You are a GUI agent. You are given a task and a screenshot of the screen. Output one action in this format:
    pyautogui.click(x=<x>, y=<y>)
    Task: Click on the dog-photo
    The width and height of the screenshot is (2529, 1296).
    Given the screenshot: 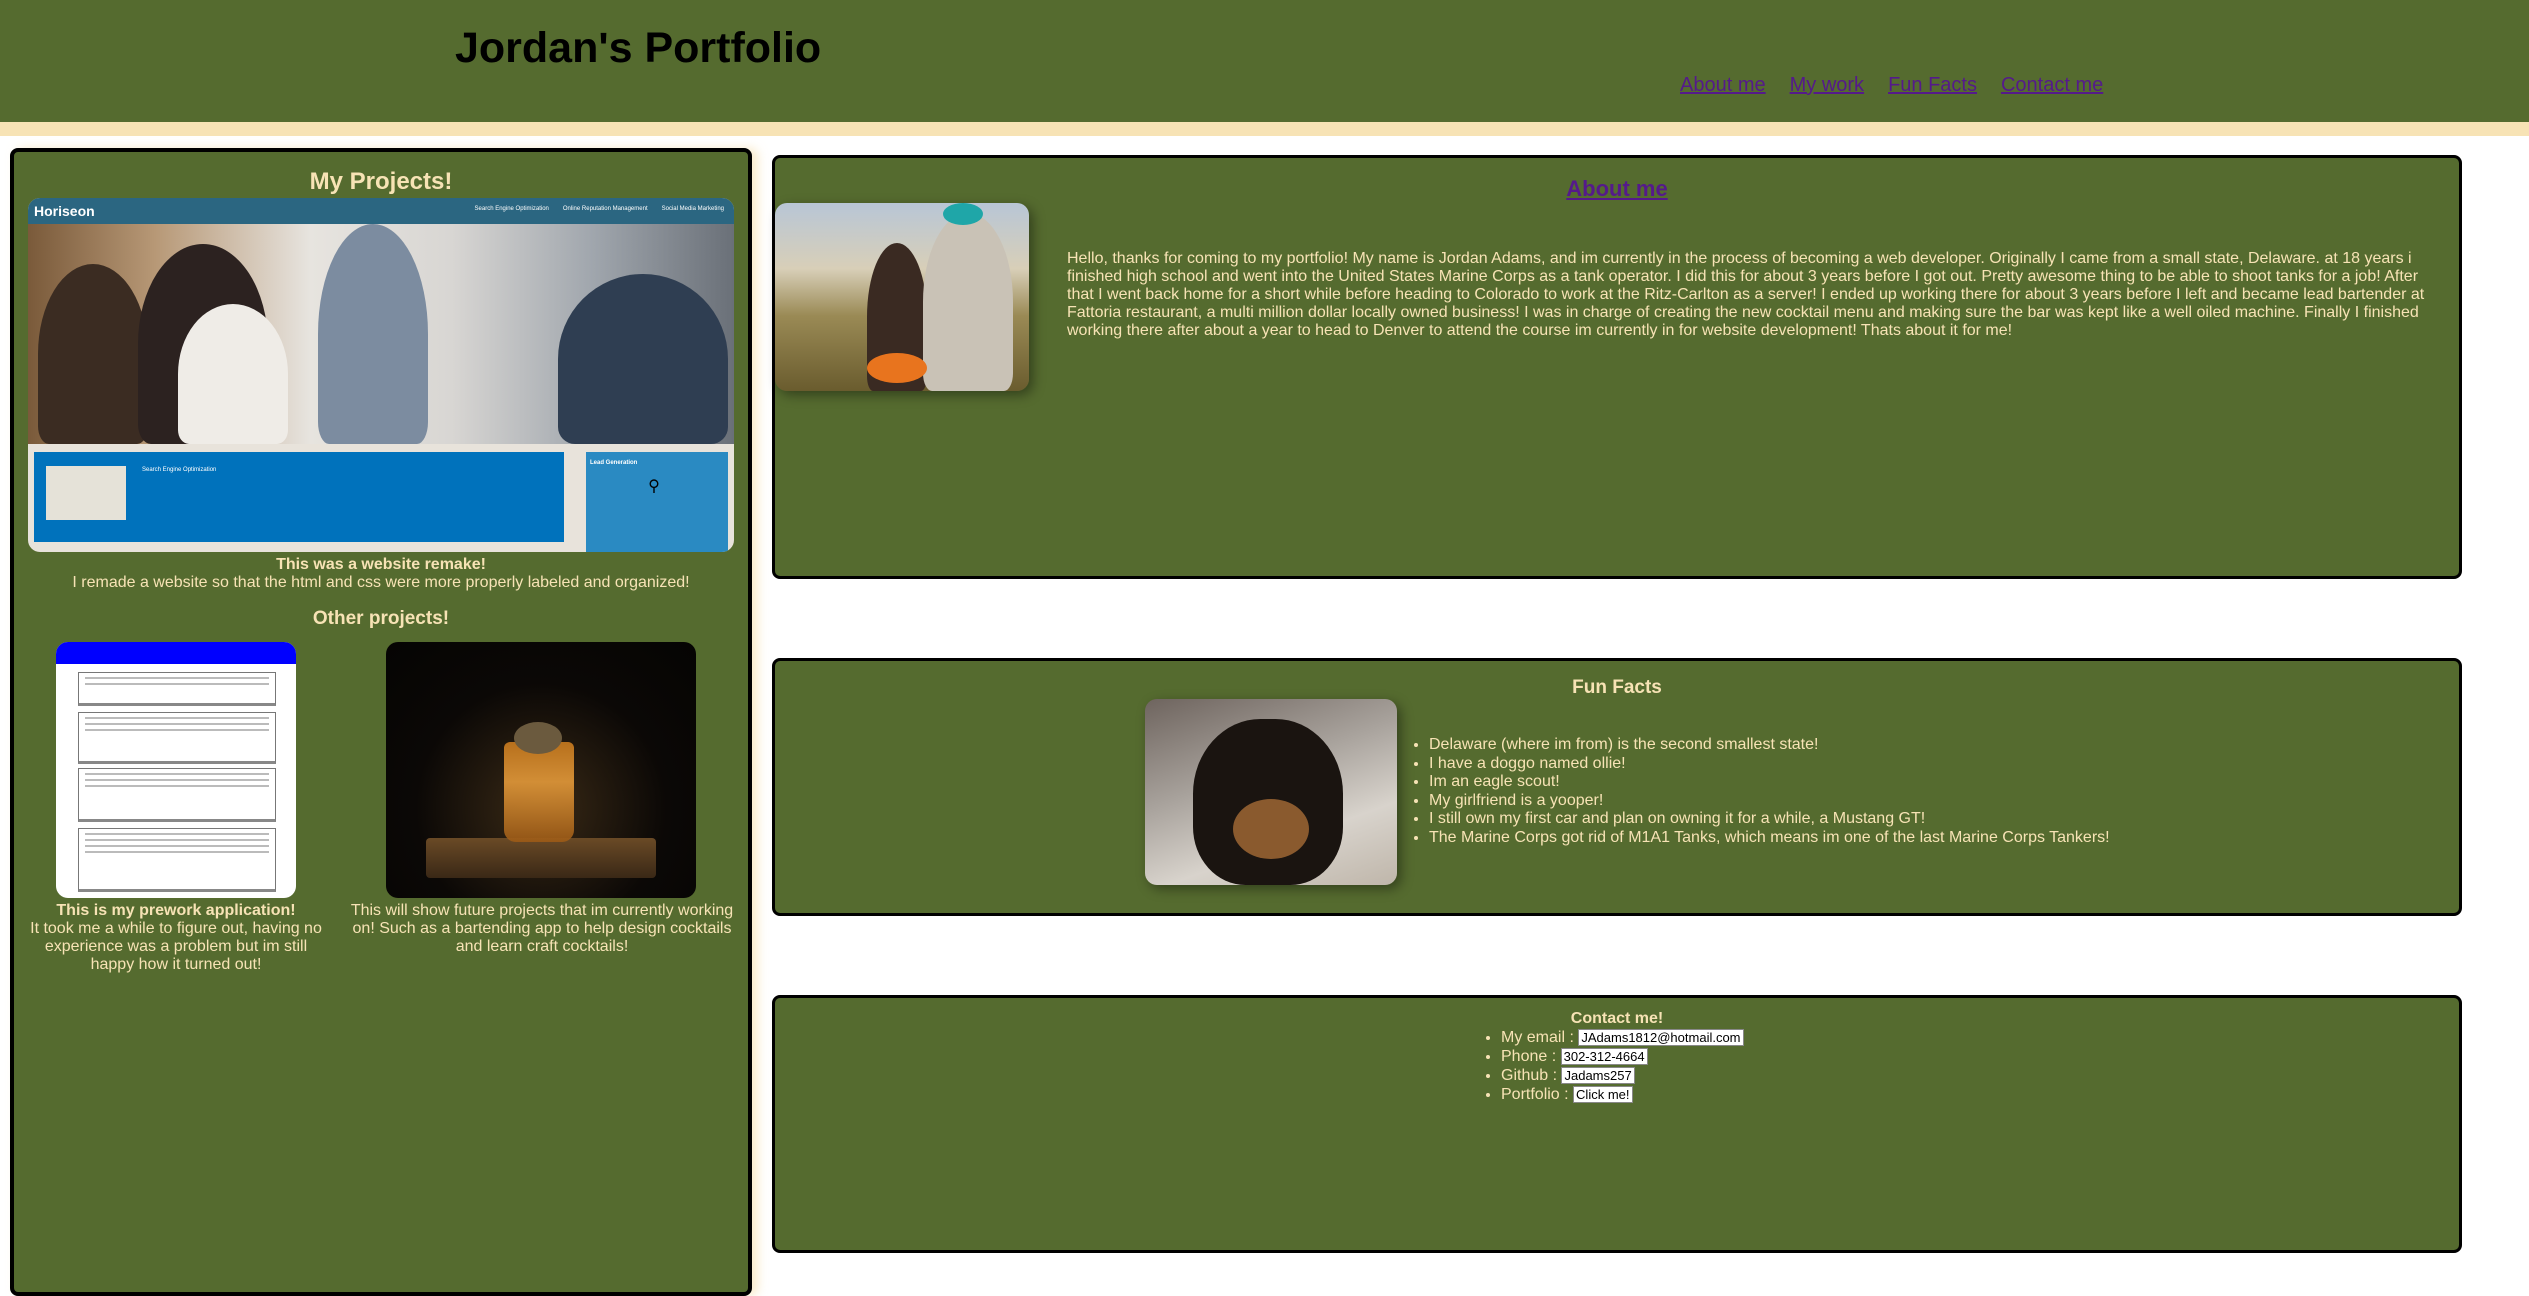 What is the action you would take?
    pyautogui.click(x=1271, y=792)
    